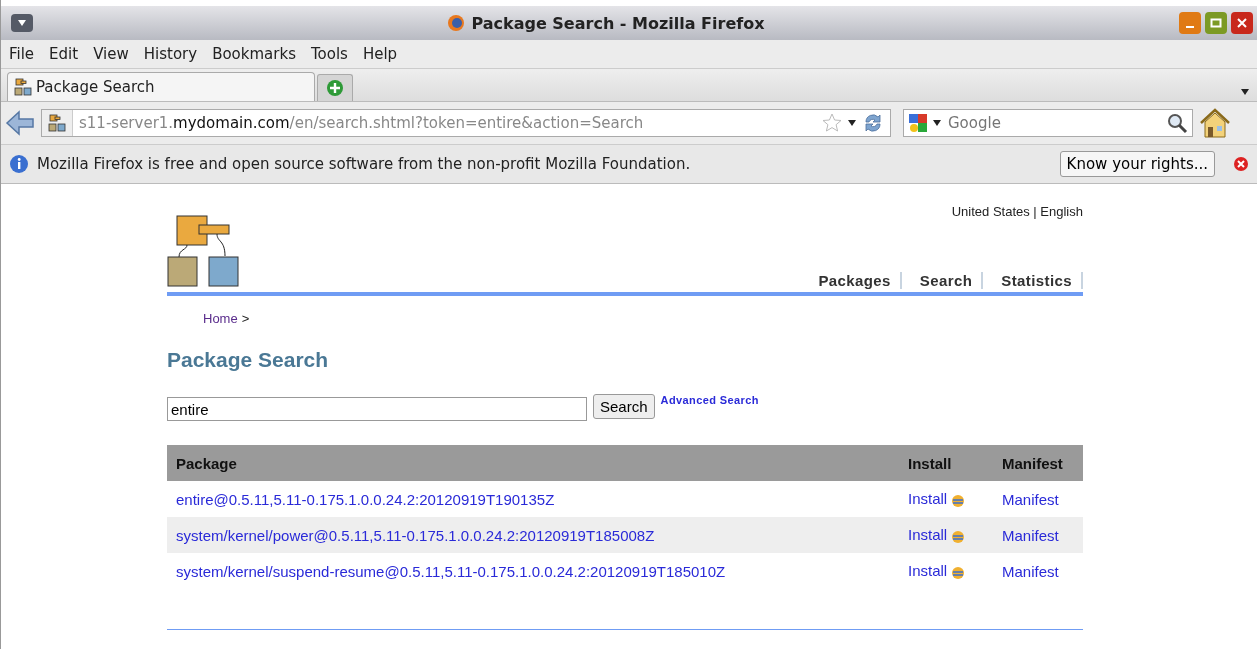 This screenshot has height=649, width=1257. What do you see at coordinates (19, 164) in the screenshot?
I see `info-icon` at bounding box center [19, 164].